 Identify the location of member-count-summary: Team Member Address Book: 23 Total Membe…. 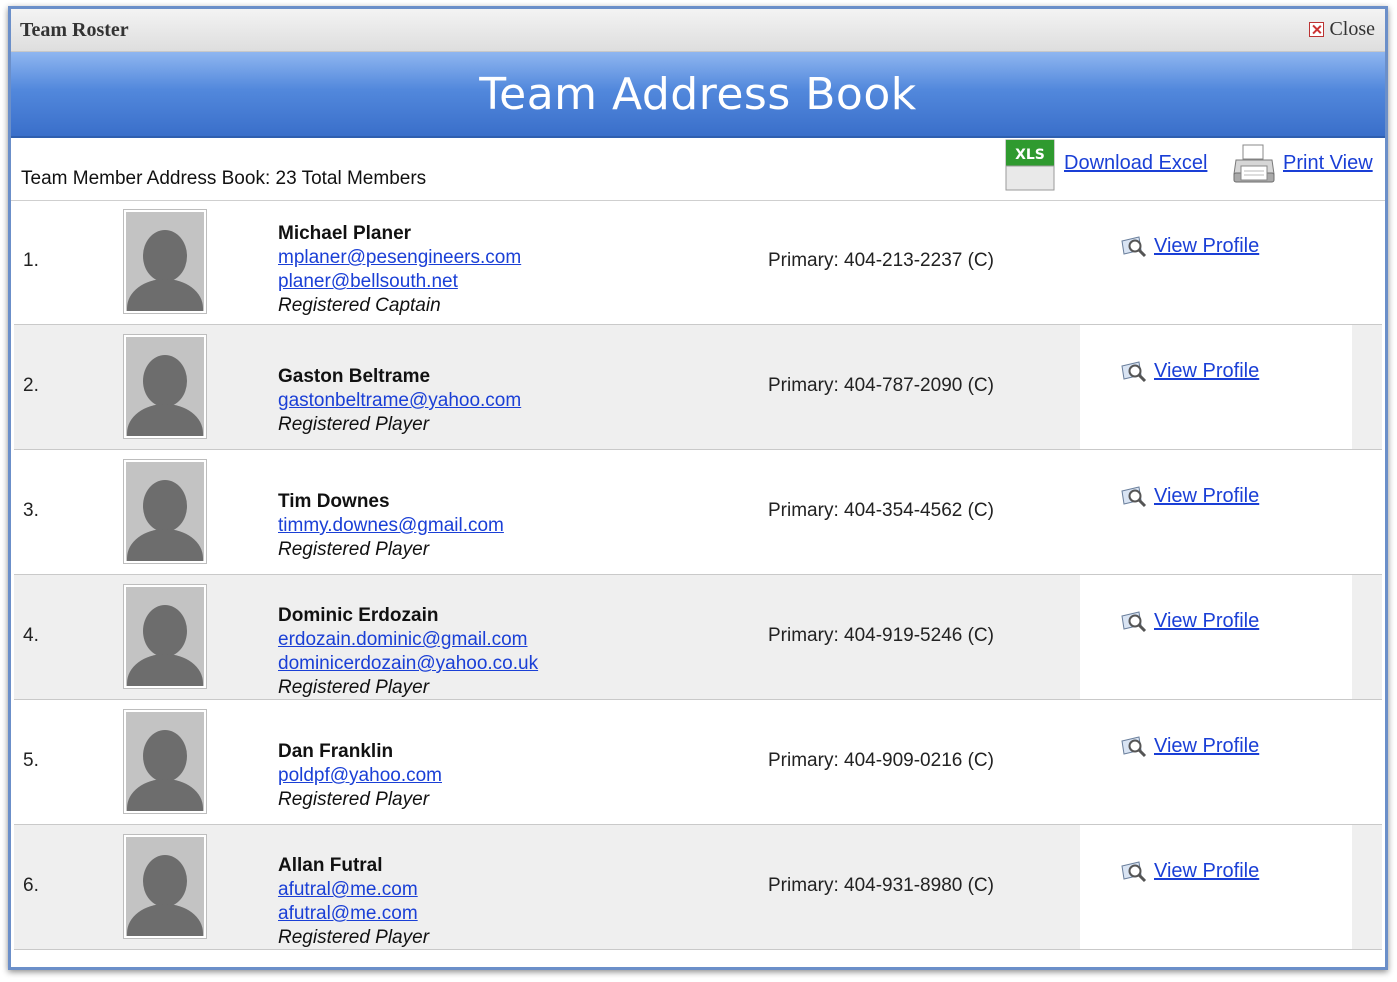
(224, 178).